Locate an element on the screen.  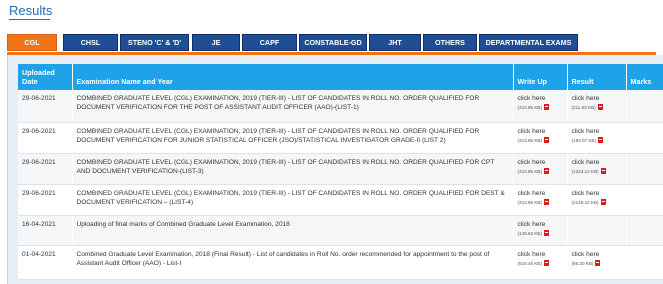
title-underline is located at coordinates (29, 19).